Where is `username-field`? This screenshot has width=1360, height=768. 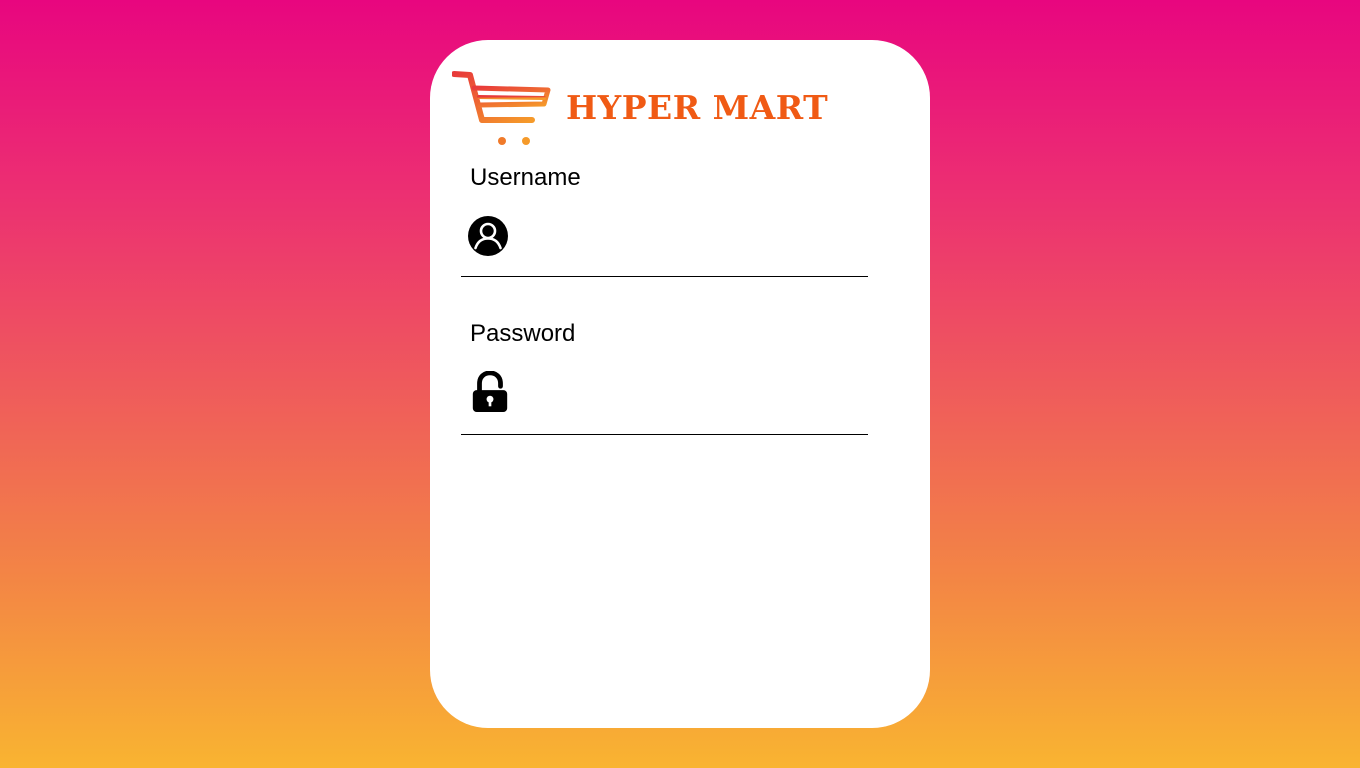 username-field is located at coordinates (664, 242).